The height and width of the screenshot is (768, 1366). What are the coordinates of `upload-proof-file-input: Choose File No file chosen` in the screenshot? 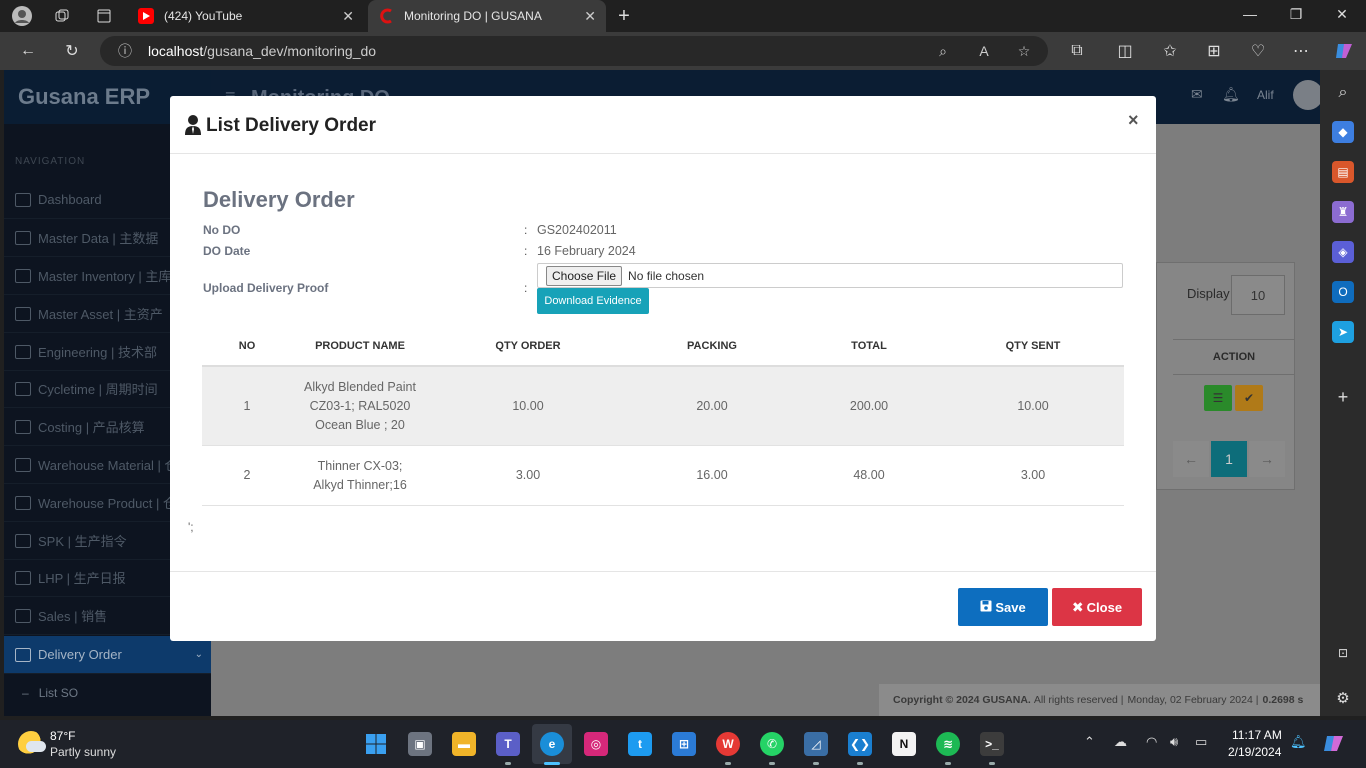 It's located at (830, 275).